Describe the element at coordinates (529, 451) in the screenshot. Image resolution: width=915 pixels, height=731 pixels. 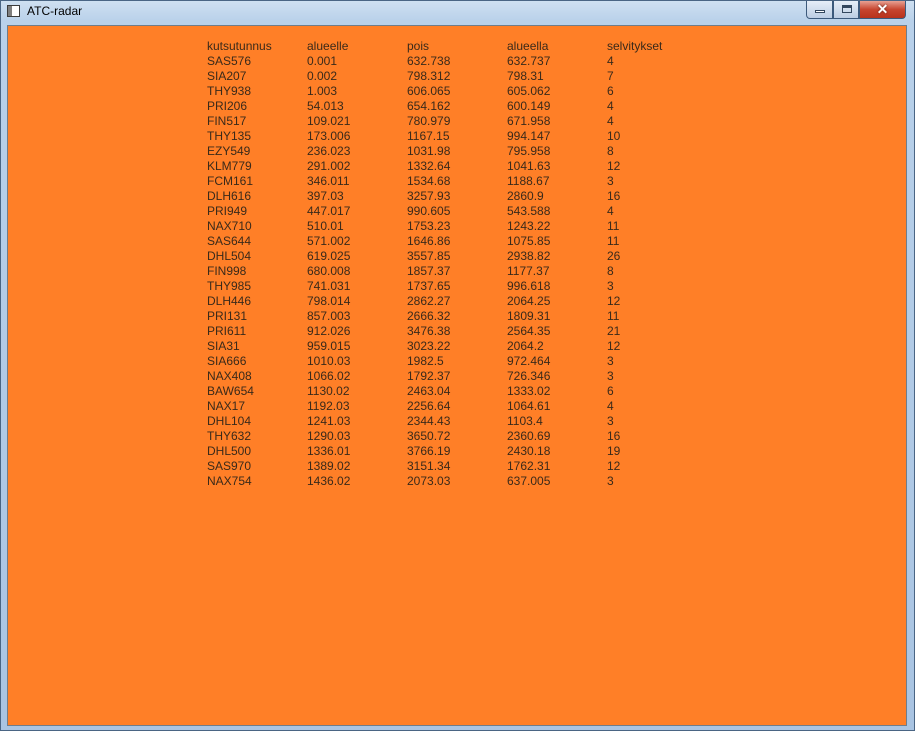
I see `cell-alueella: 2430.18` at that location.